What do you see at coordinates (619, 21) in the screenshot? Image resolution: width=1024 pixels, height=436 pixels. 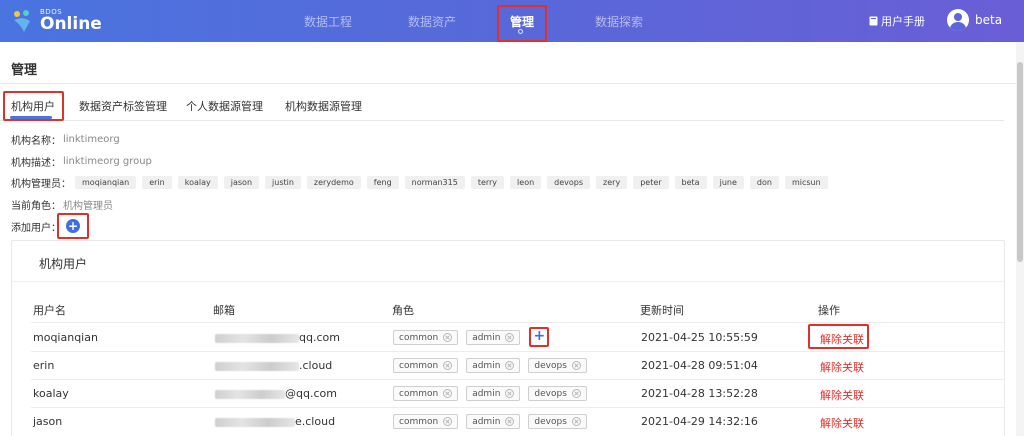 I see `nav-data-explore: 数据探索` at bounding box center [619, 21].